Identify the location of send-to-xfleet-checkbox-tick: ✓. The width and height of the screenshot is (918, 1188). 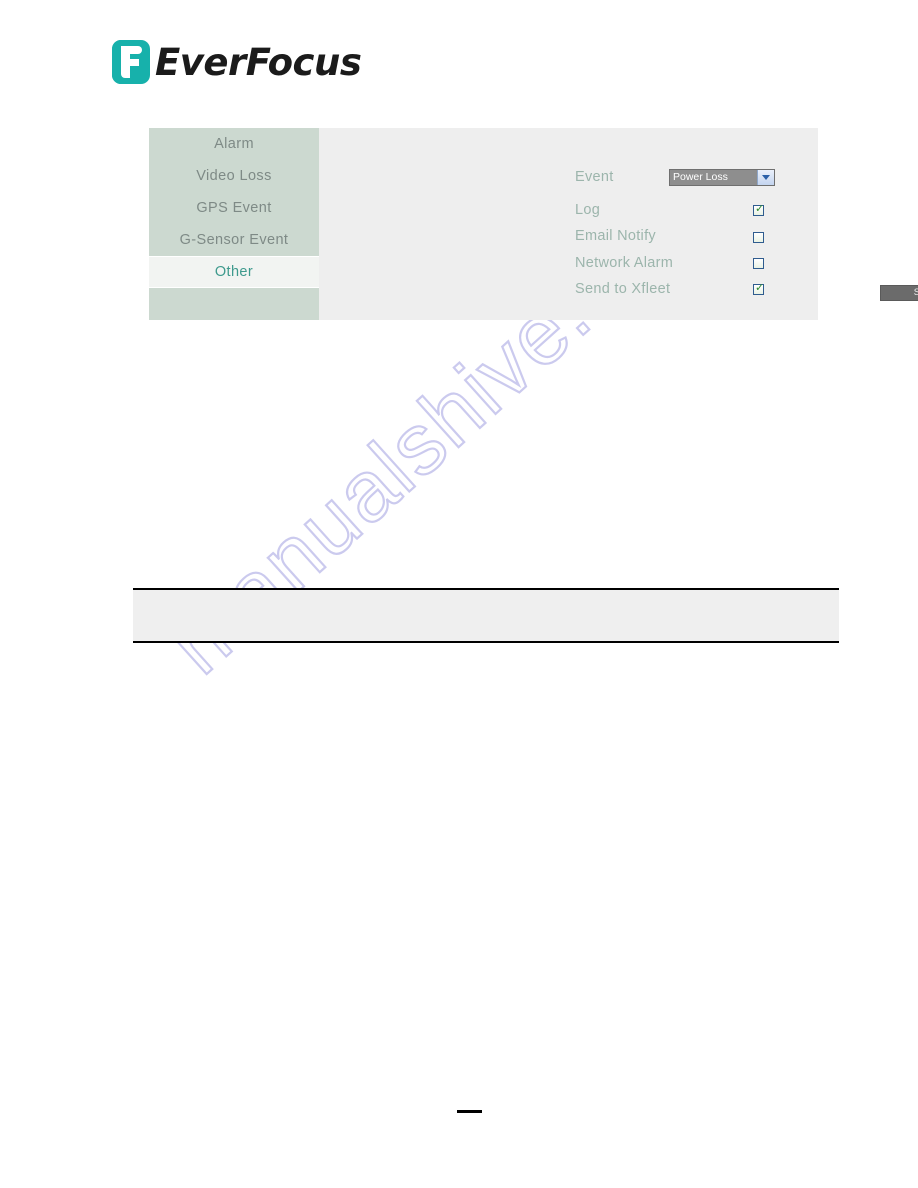
(760, 287).